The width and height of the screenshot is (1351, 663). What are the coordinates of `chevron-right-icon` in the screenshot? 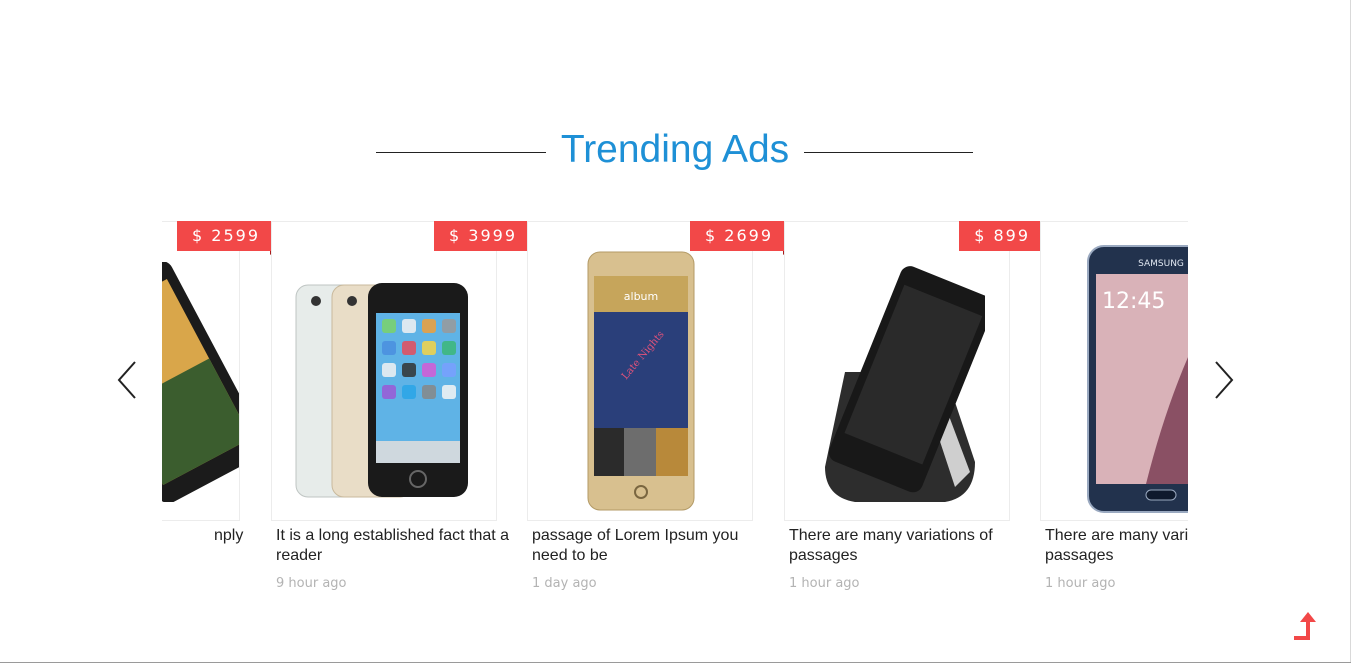 It's located at (1224, 380).